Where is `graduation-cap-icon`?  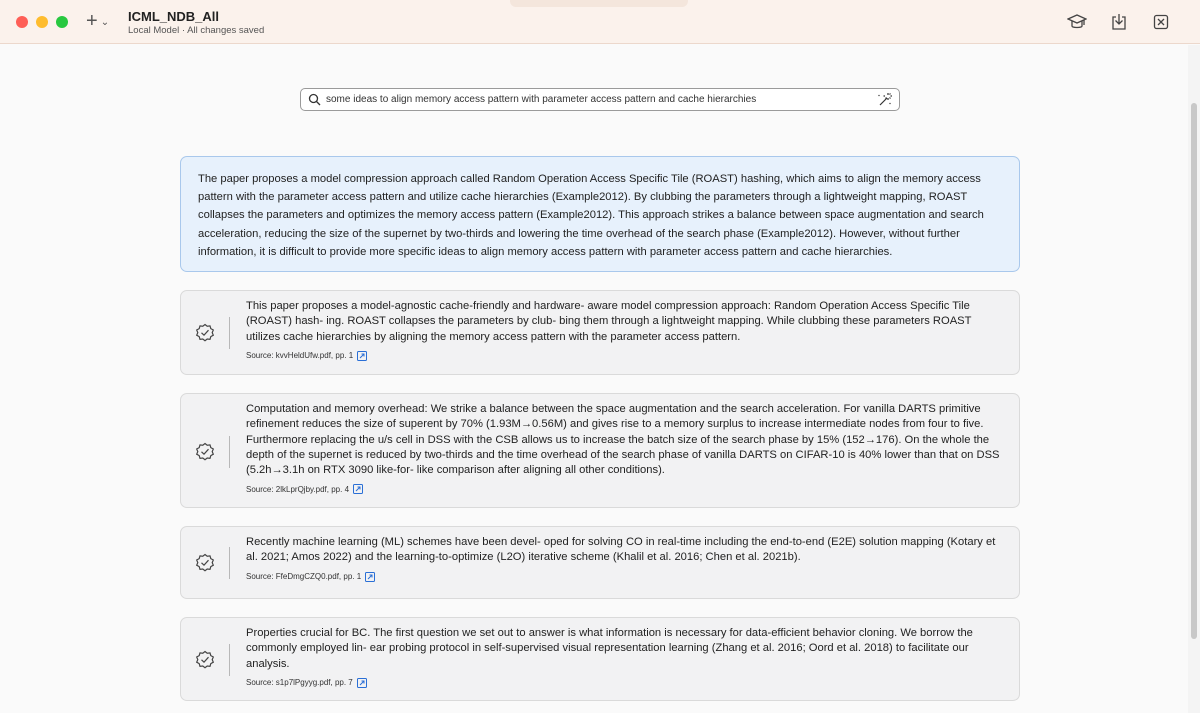
graduation-cap-icon is located at coordinates (1077, 22).